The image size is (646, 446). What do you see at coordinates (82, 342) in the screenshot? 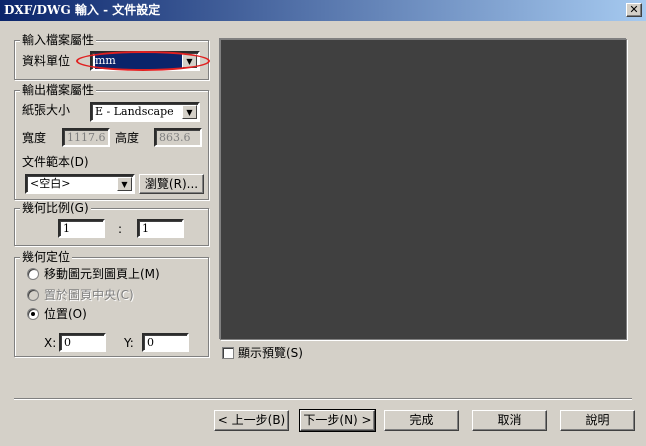
I see `x-input: 0` at bounding box center [82, 342].